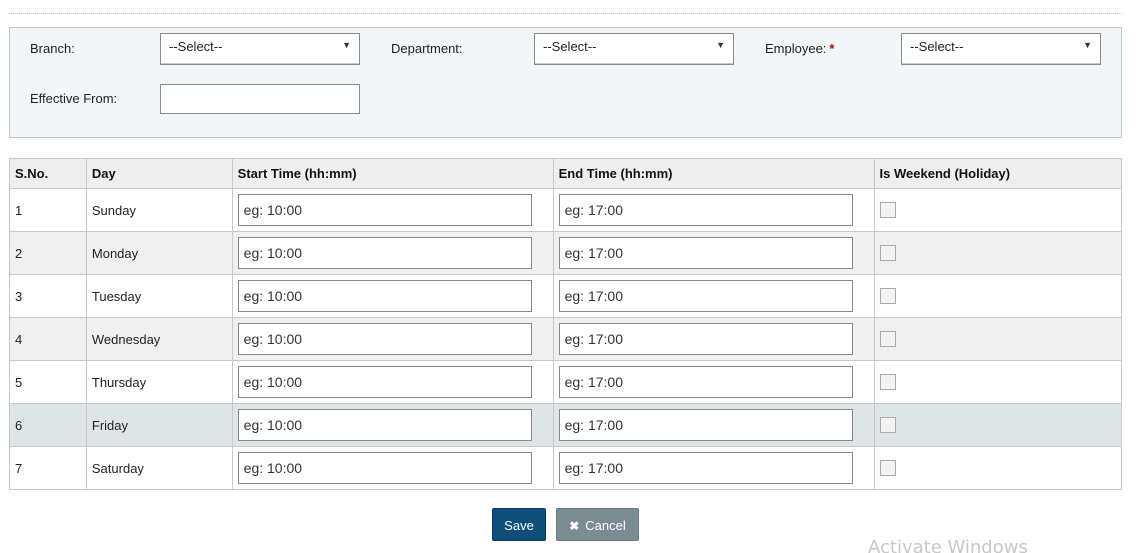 This screenshot has width=1136, height=553. I want to click on close-icon: ✖, so click(574, 526).